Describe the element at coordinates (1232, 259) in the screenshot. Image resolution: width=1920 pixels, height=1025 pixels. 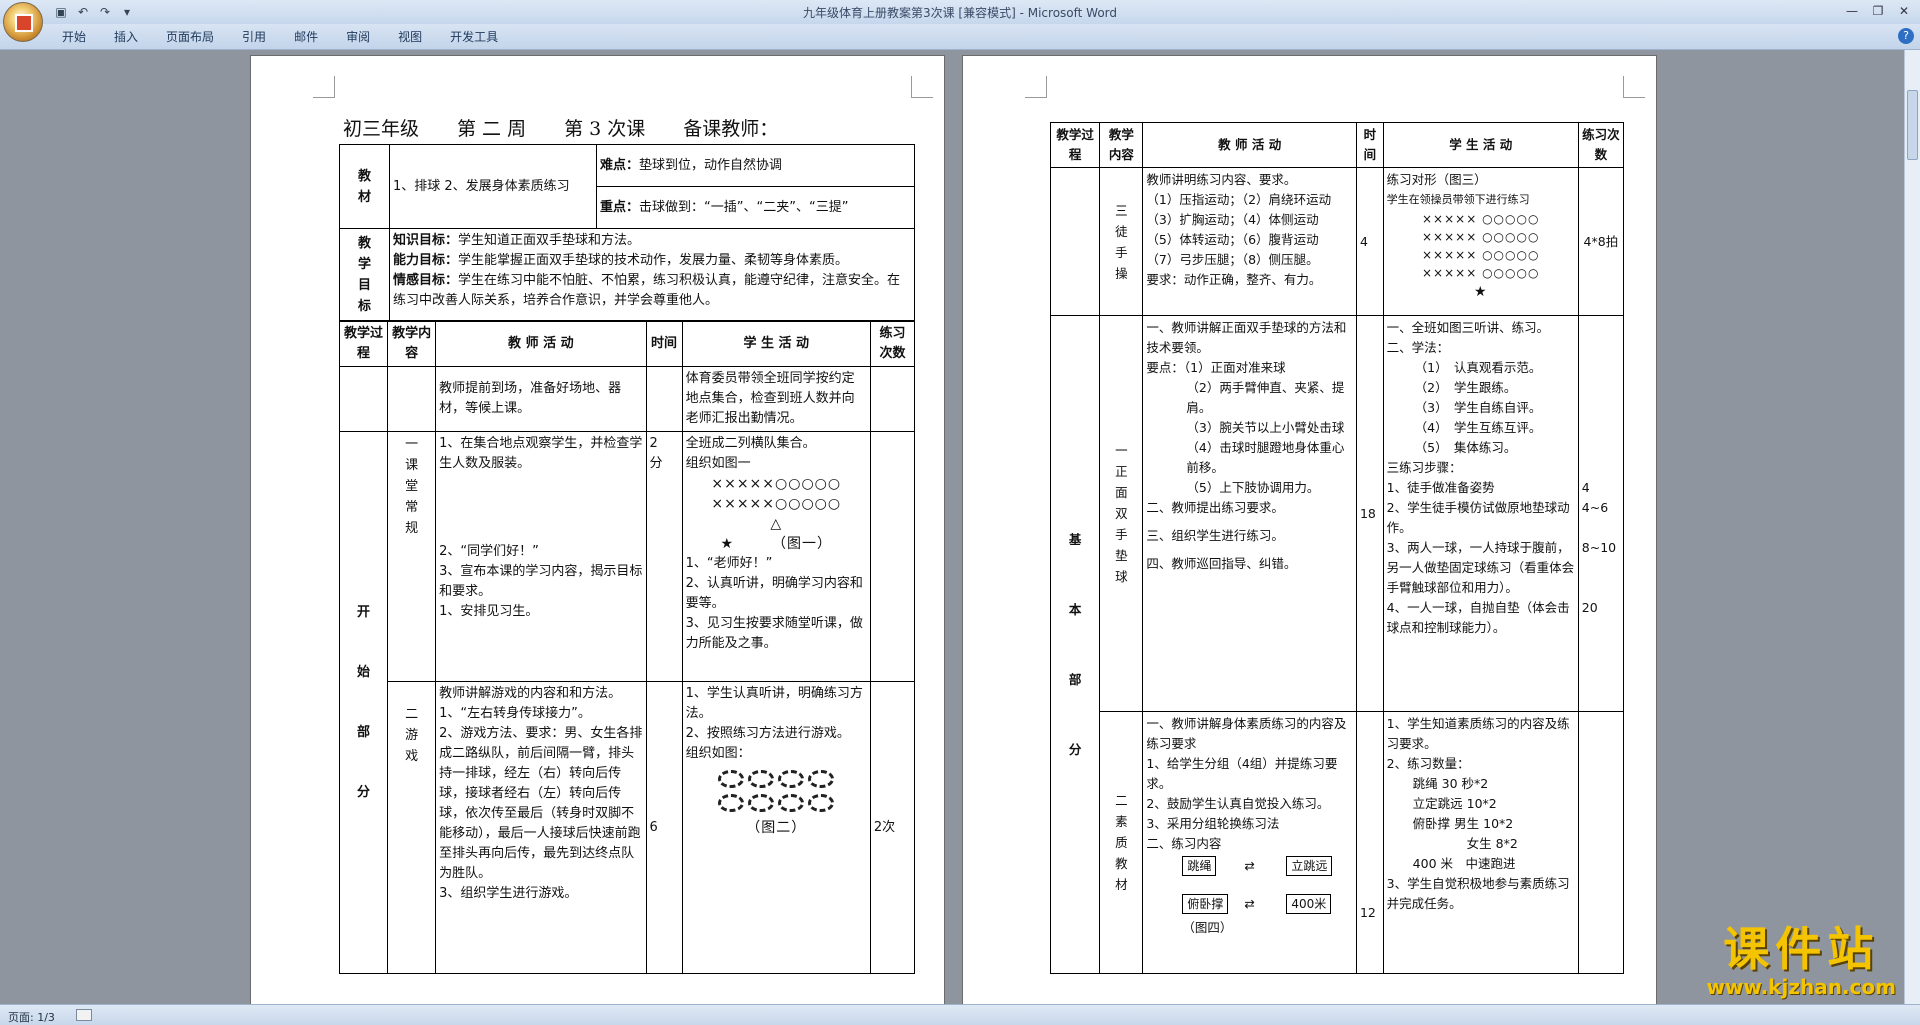
I see `r1-teacher-5: （7）弓步压腿；（8）侧压腿。` at that location.